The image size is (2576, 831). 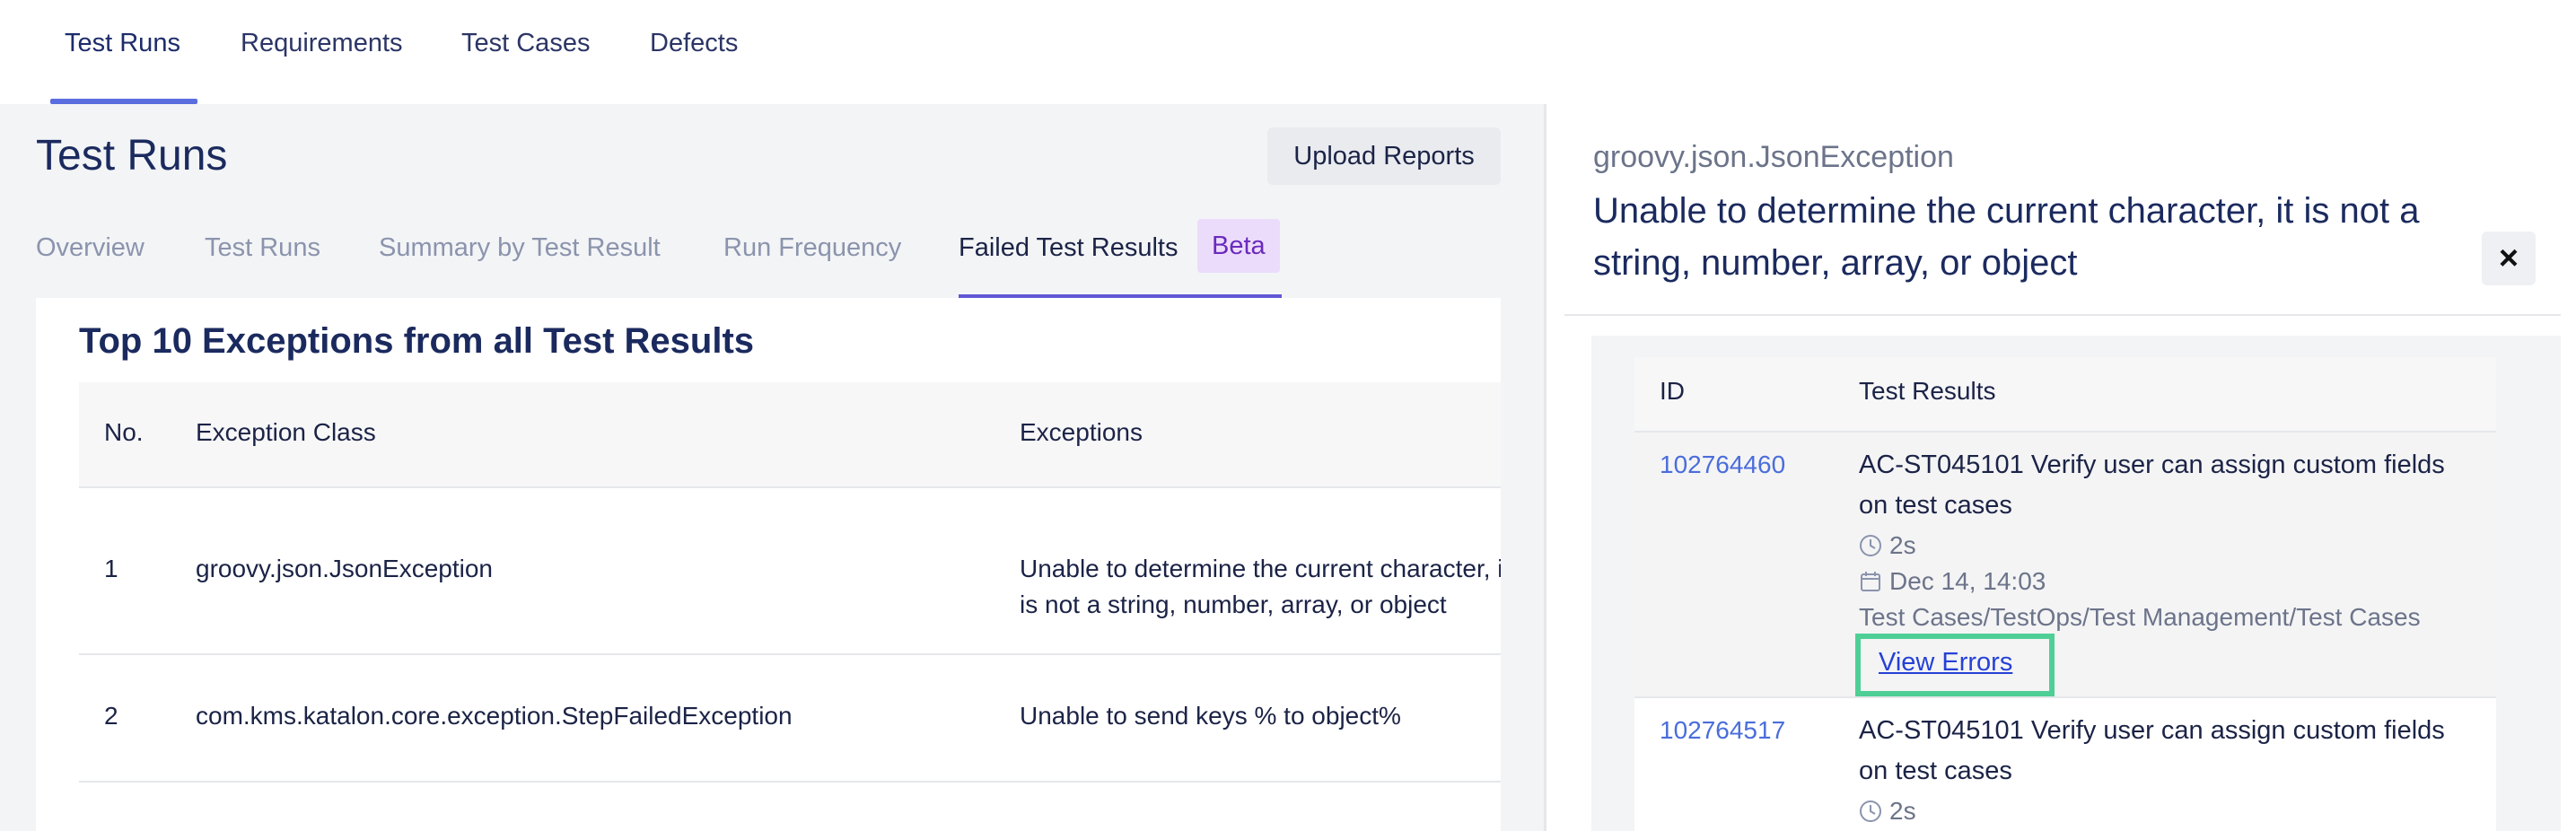 What do you see at coordinates (1955, 665) in the screenshot?
I see `highlight-box` at bounding box center [1955, 665].